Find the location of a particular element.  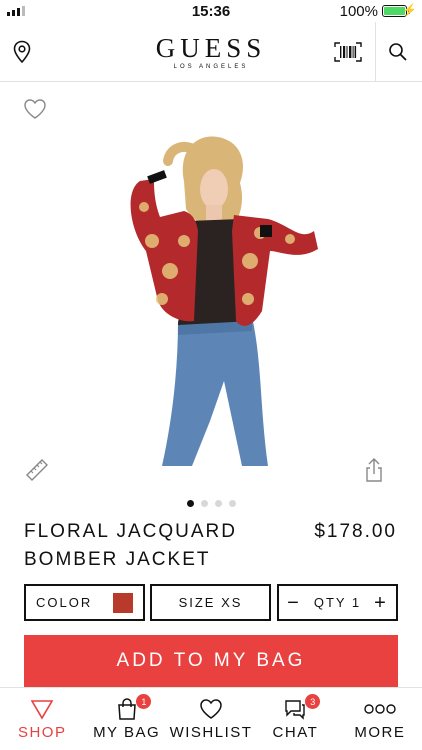

size-guide-icon is located at coordinates (37, 471).